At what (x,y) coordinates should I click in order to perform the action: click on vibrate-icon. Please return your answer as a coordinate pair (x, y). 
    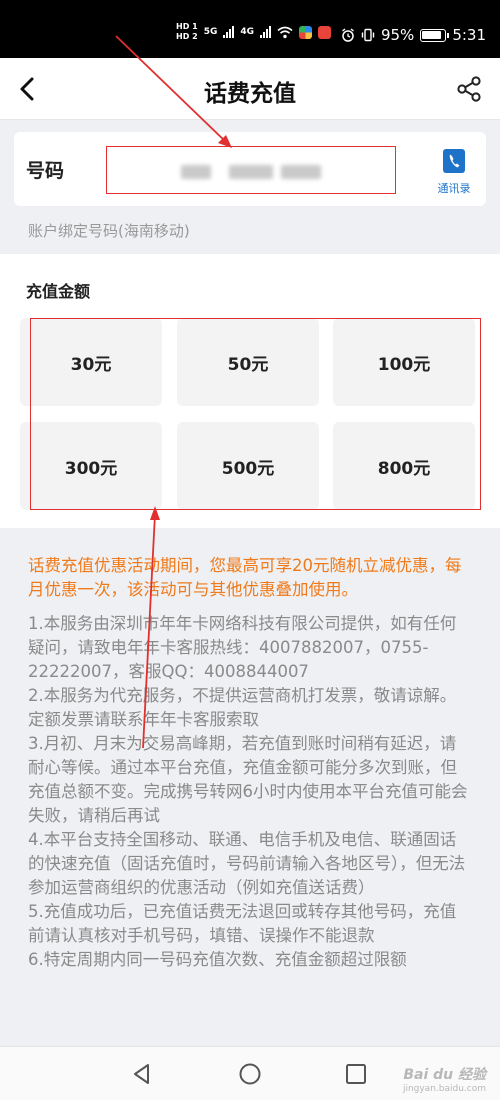
    Looking at the image, I should click on (368, 35).